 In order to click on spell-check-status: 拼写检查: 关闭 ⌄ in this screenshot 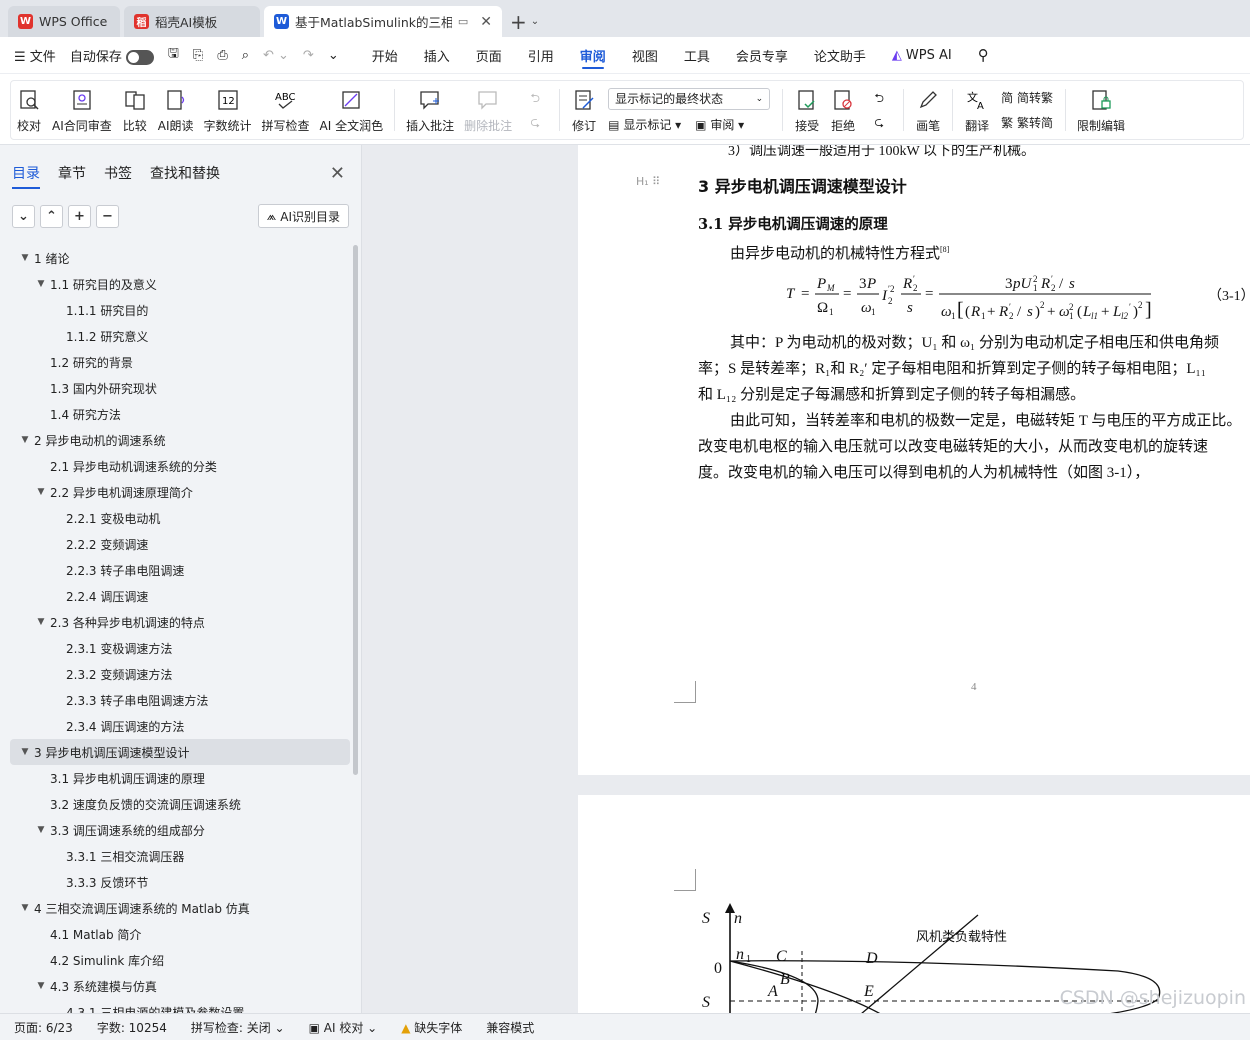, I will do `click(238, 1027)`.